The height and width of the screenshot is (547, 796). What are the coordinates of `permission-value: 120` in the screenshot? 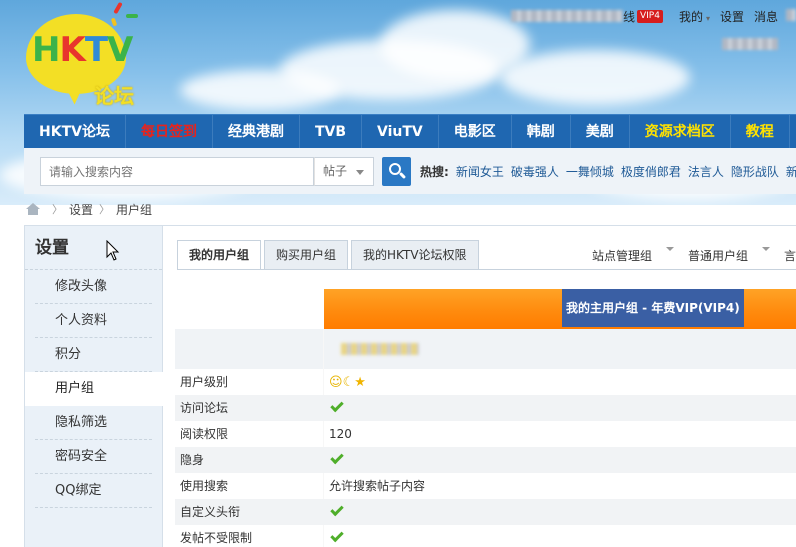 It's located at (340, 434).